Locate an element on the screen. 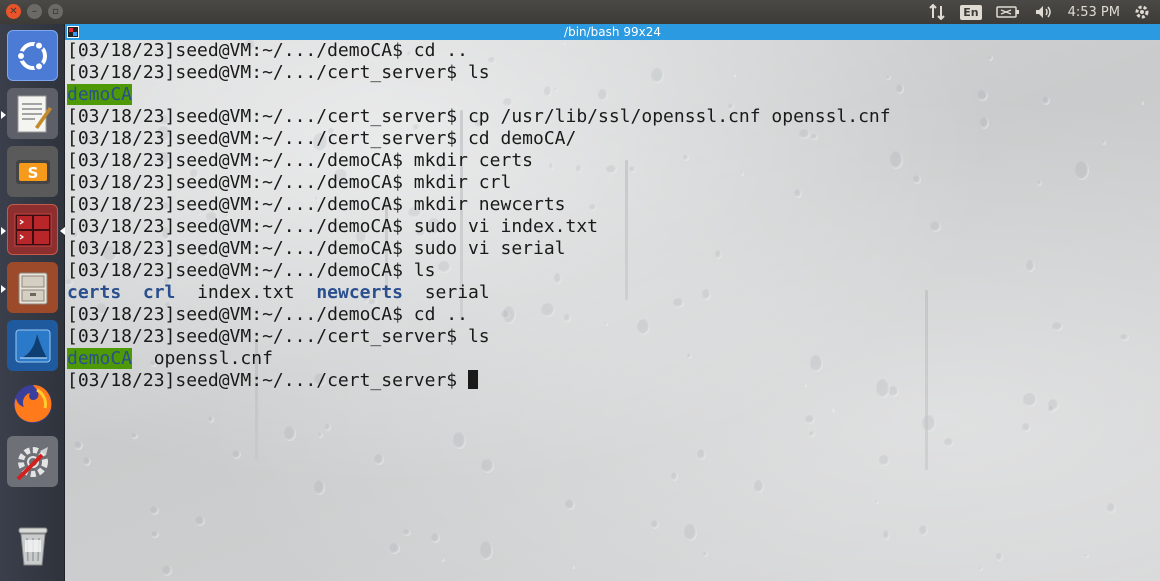 The height and width of the screenshot is (581, 1160). trash-icon is located at coordinates (32, 546).